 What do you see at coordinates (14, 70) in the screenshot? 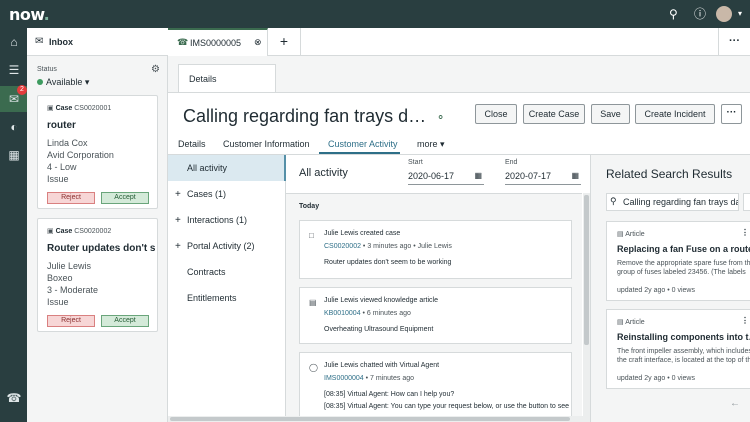
I see `list-icon: ☰` at bounding box center [14, 70].